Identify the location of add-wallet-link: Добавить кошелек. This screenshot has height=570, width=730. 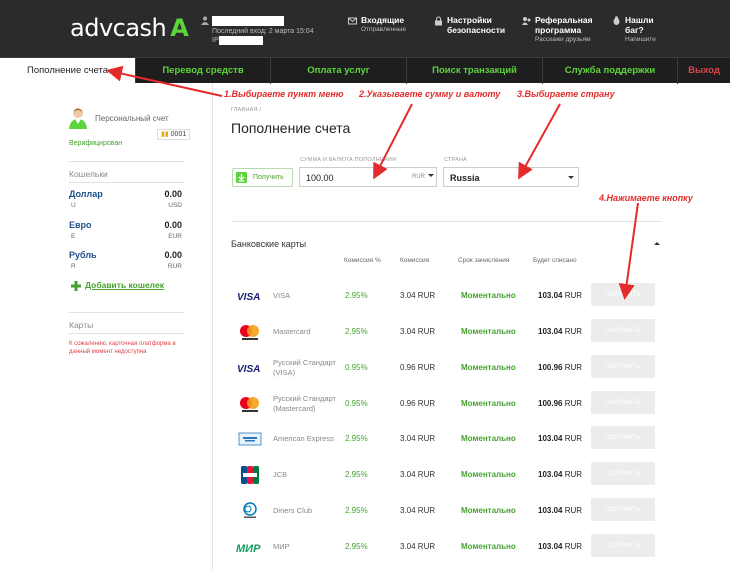
(124, 285).